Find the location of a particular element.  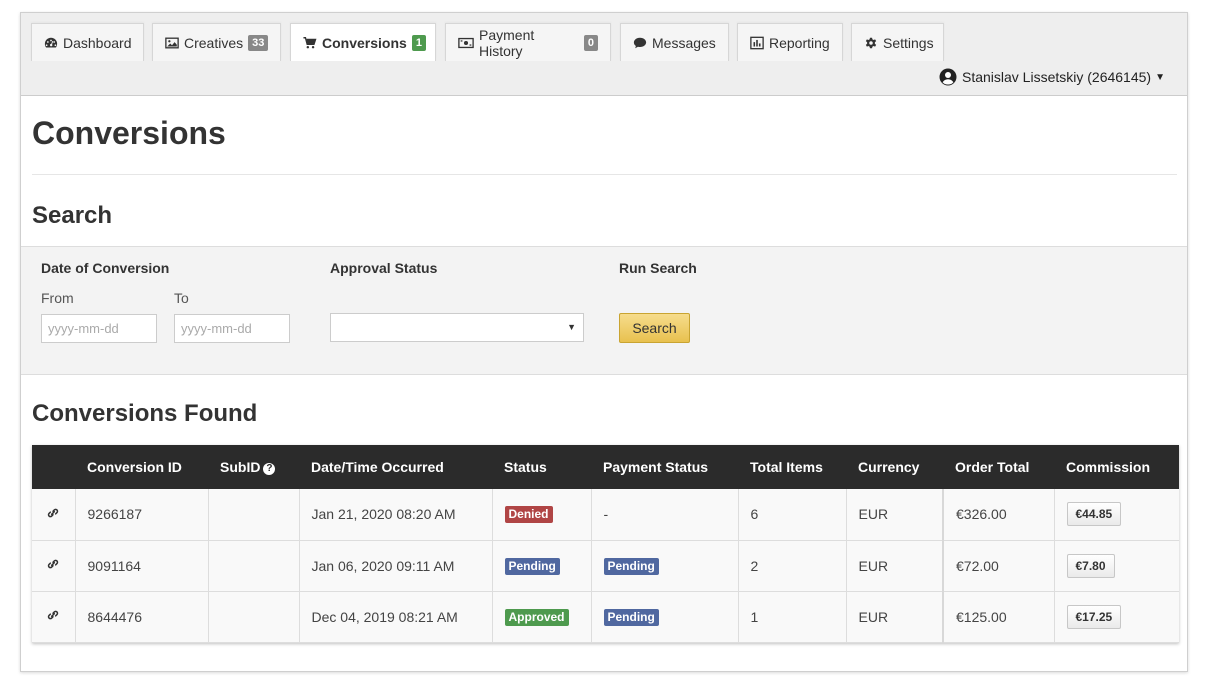

header-currency: Currency is located at coordinates (894, 467).